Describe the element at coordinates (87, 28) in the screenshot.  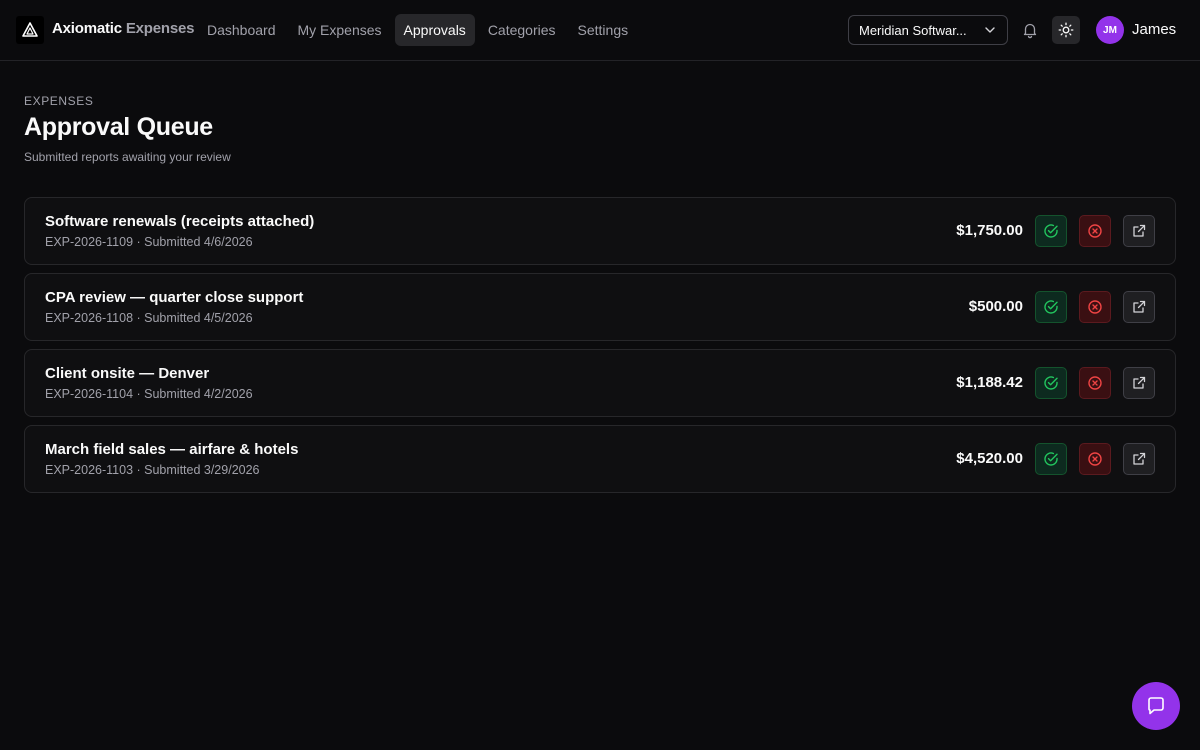
I see `brand-primary: Axiomatic` at that location.